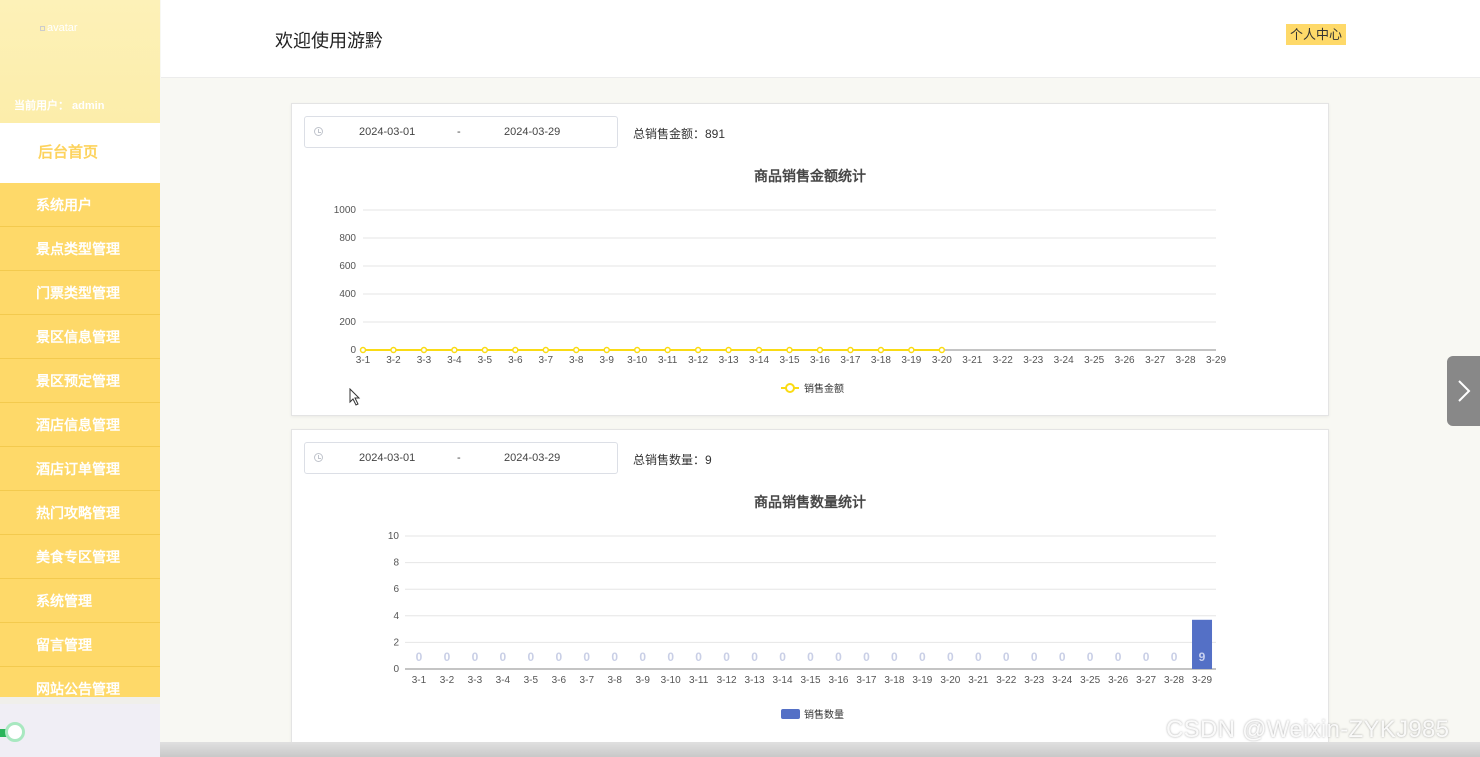 The image size is (1480, 757). What do you see at coordinates (699, 680) in the screenshot?
I see `x-tick-label: 3-11` at bounding box center [699, 680].